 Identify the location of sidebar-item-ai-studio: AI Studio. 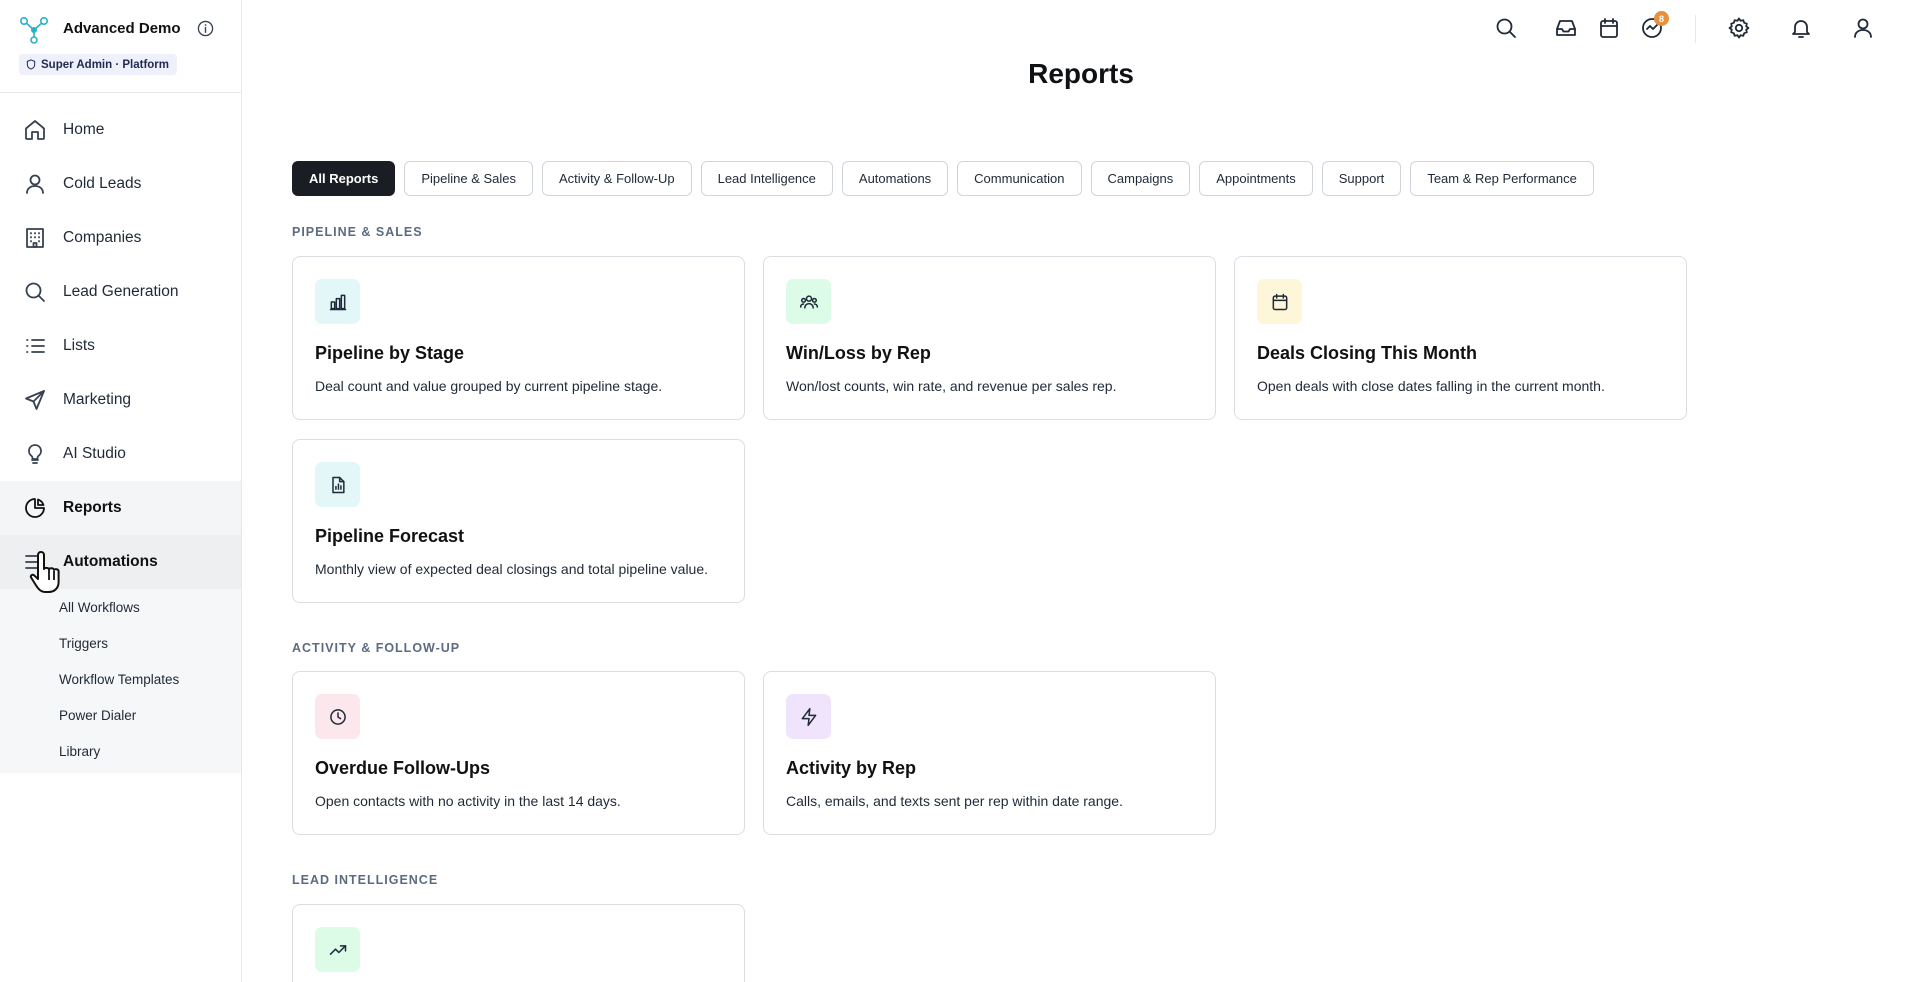
(120, 454).